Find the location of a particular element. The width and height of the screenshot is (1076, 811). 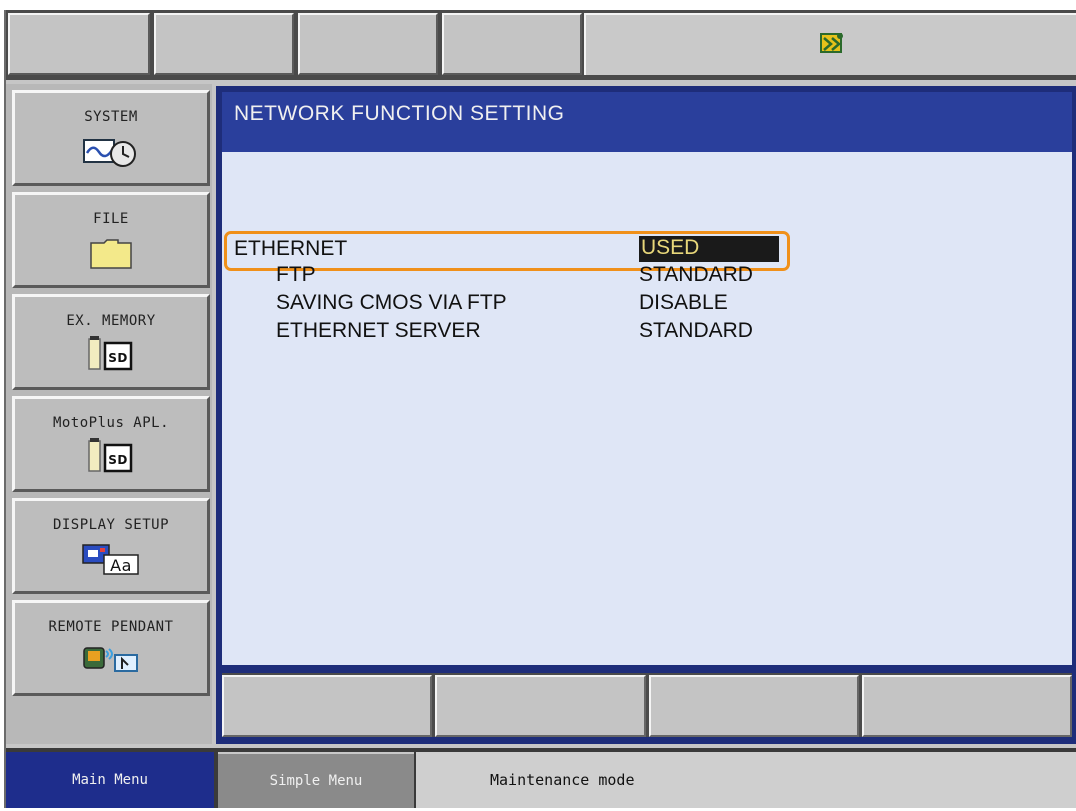

folder-icon is located at coordinates (111, 253).